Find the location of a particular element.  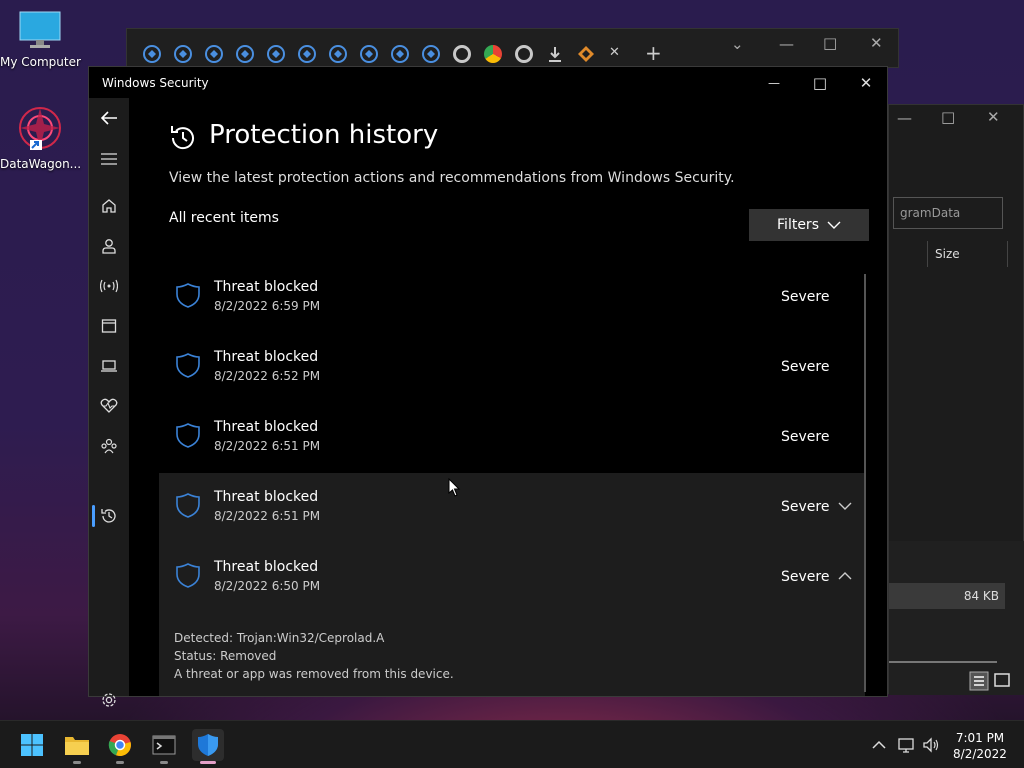

column-divider is located at coordinates (927, 254).